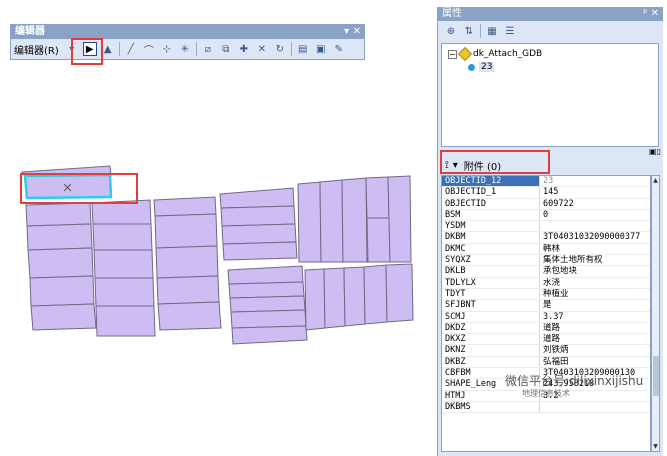 The height and width of the screenshot is (456, 667). What do you see at coordinates (452, 54) in the screenshot?
I see `collapse-icon: −` at bounding box center [452, 54].